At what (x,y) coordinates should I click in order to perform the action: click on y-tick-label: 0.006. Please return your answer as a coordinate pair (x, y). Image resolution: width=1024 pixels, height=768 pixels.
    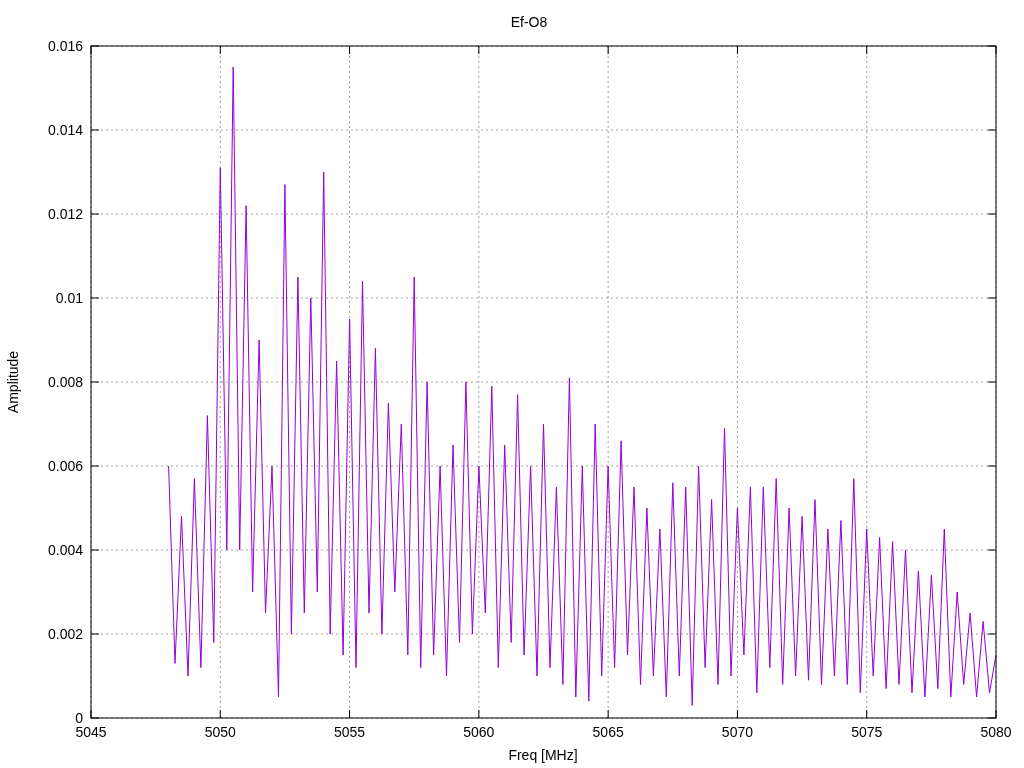
    Looking at the image, I should click on (65, 466).